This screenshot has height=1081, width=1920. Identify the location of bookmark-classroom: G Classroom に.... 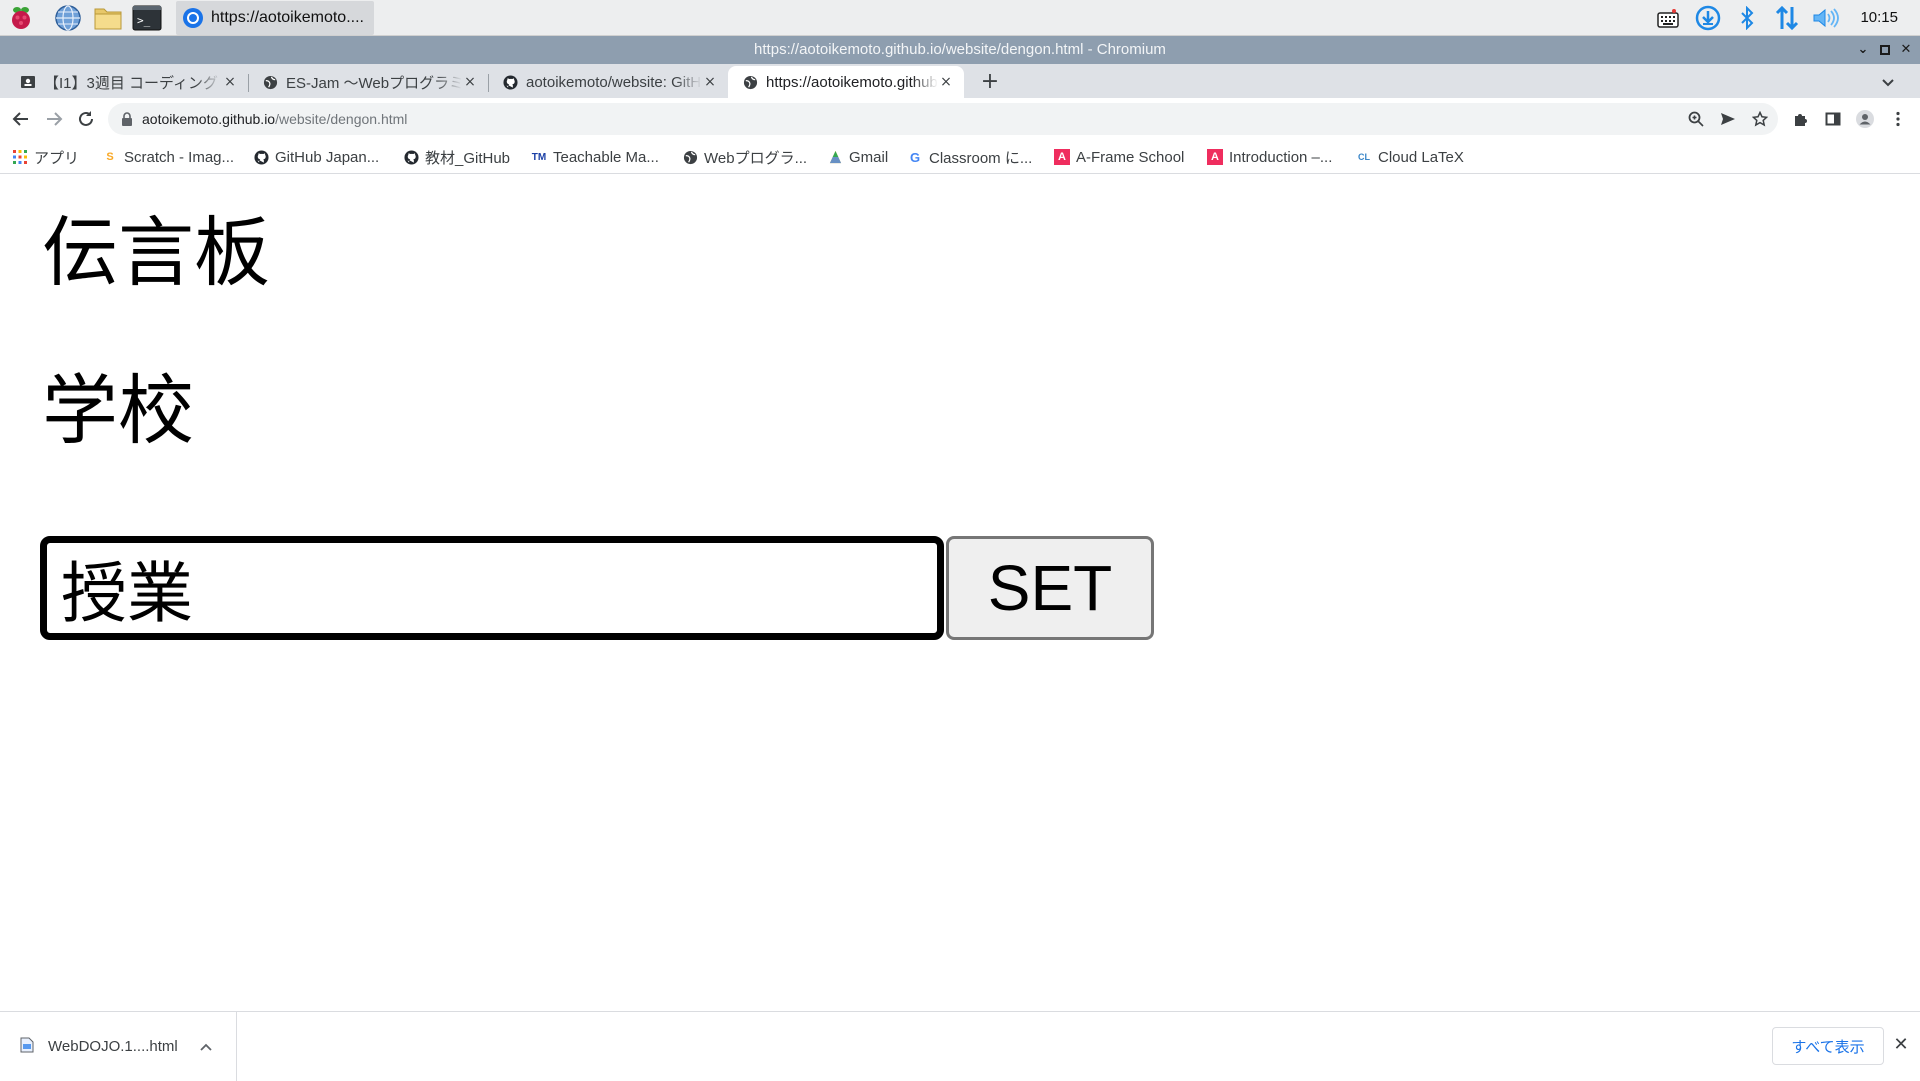
(969, 157).